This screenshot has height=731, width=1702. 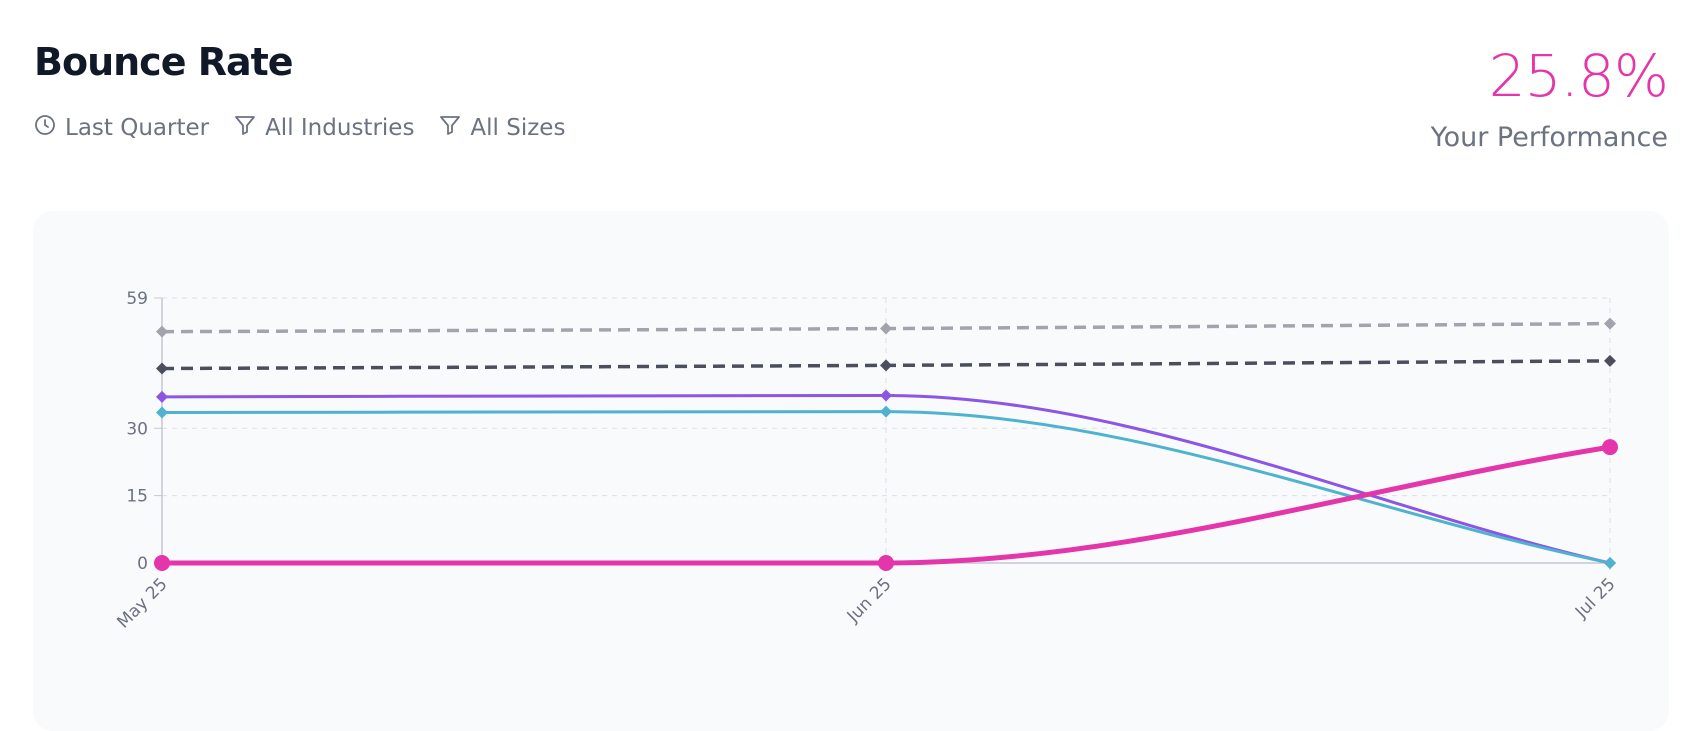 What do you see at coordinates (142, 603) in the screenshot?
I see `x-tick-label: May 25` at bounding box center [142, 603].